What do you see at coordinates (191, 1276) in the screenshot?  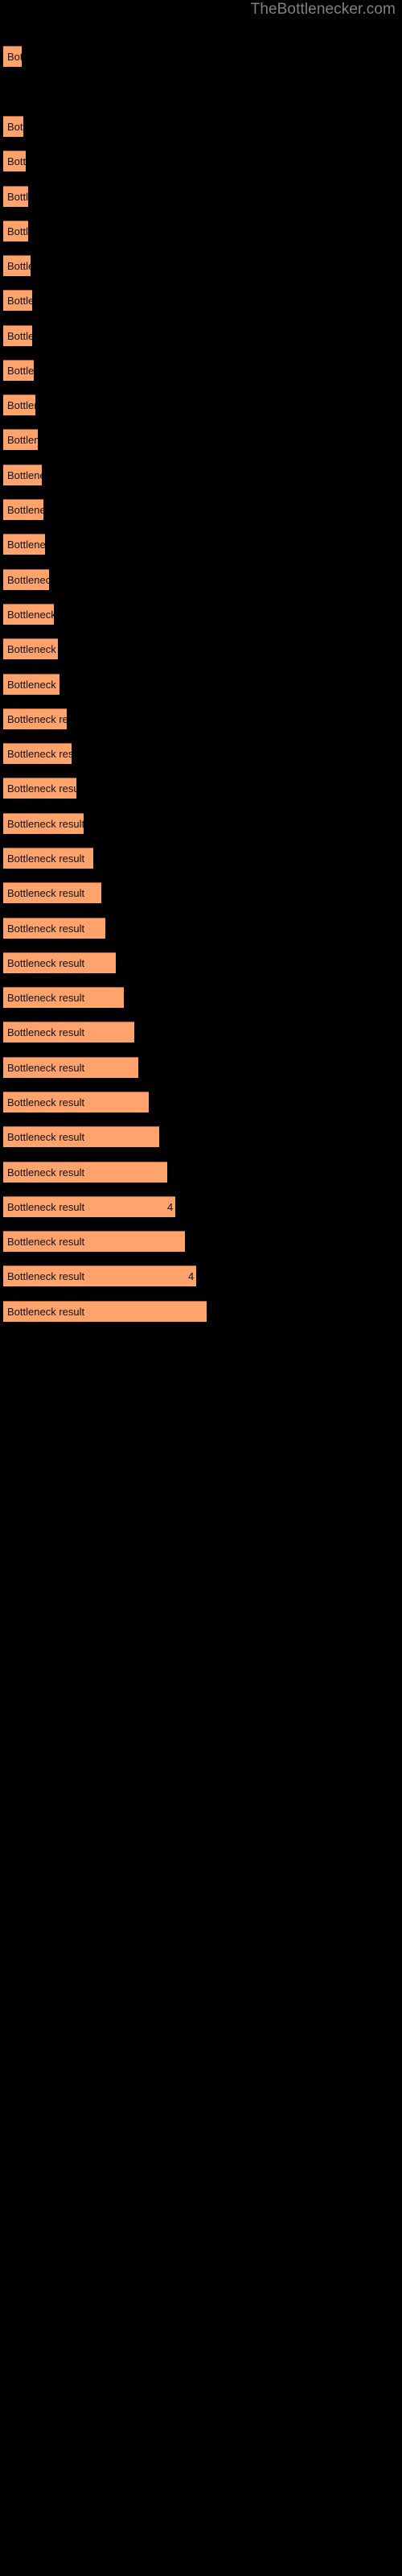 I see `bar-value-label: 4` at bounding box center [191, 1276].